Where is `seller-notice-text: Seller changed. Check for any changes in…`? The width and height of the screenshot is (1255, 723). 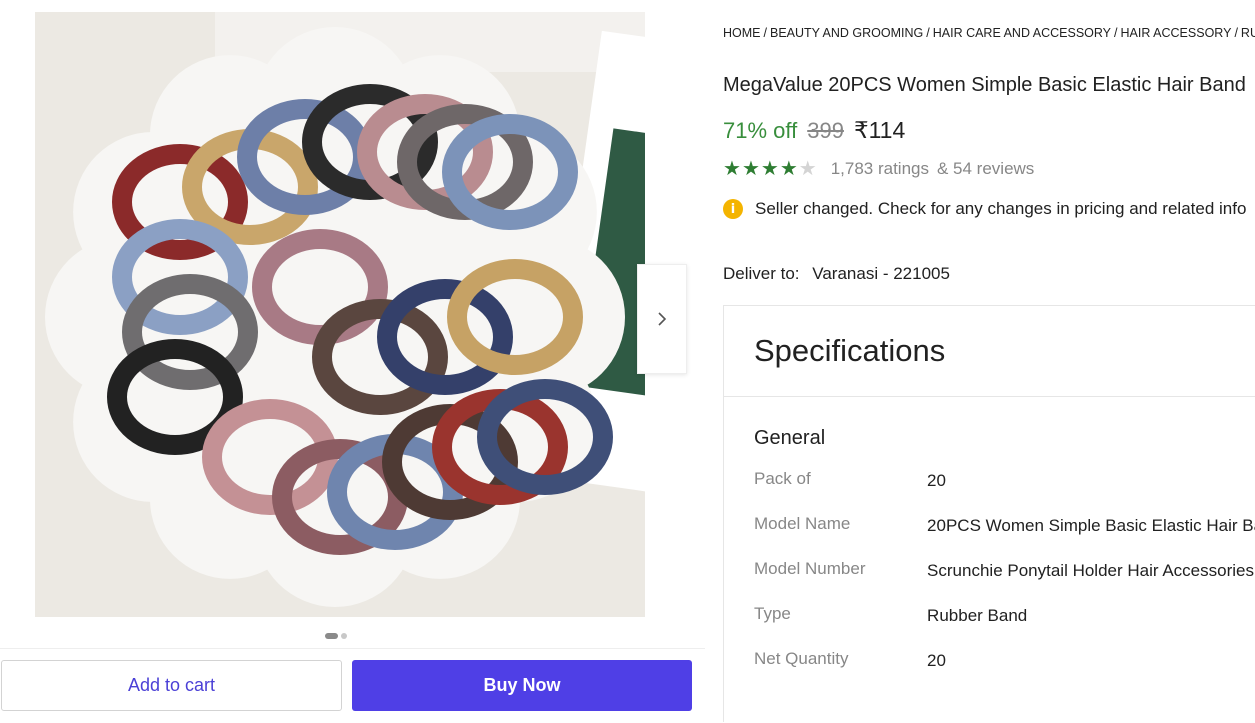
seller-notice-text: Seller changed. Check for any changes in… is located at coordinates (1001, 208).